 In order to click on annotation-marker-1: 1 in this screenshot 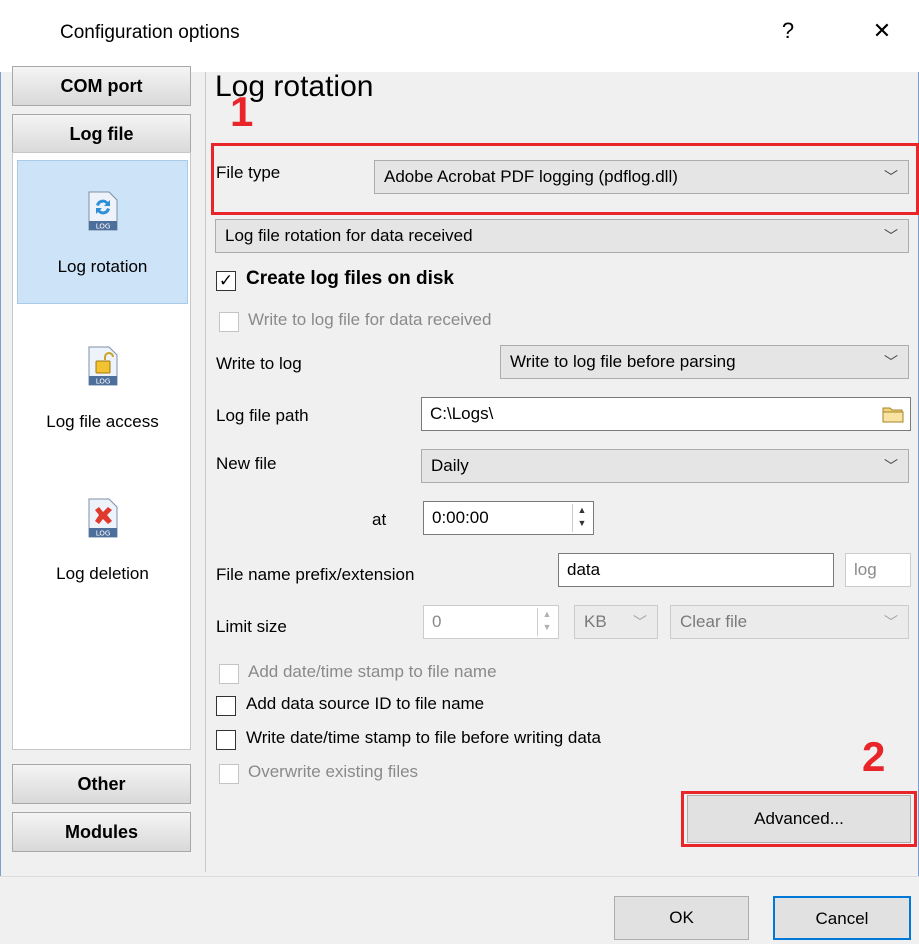, I will do `click(242, 111)`.